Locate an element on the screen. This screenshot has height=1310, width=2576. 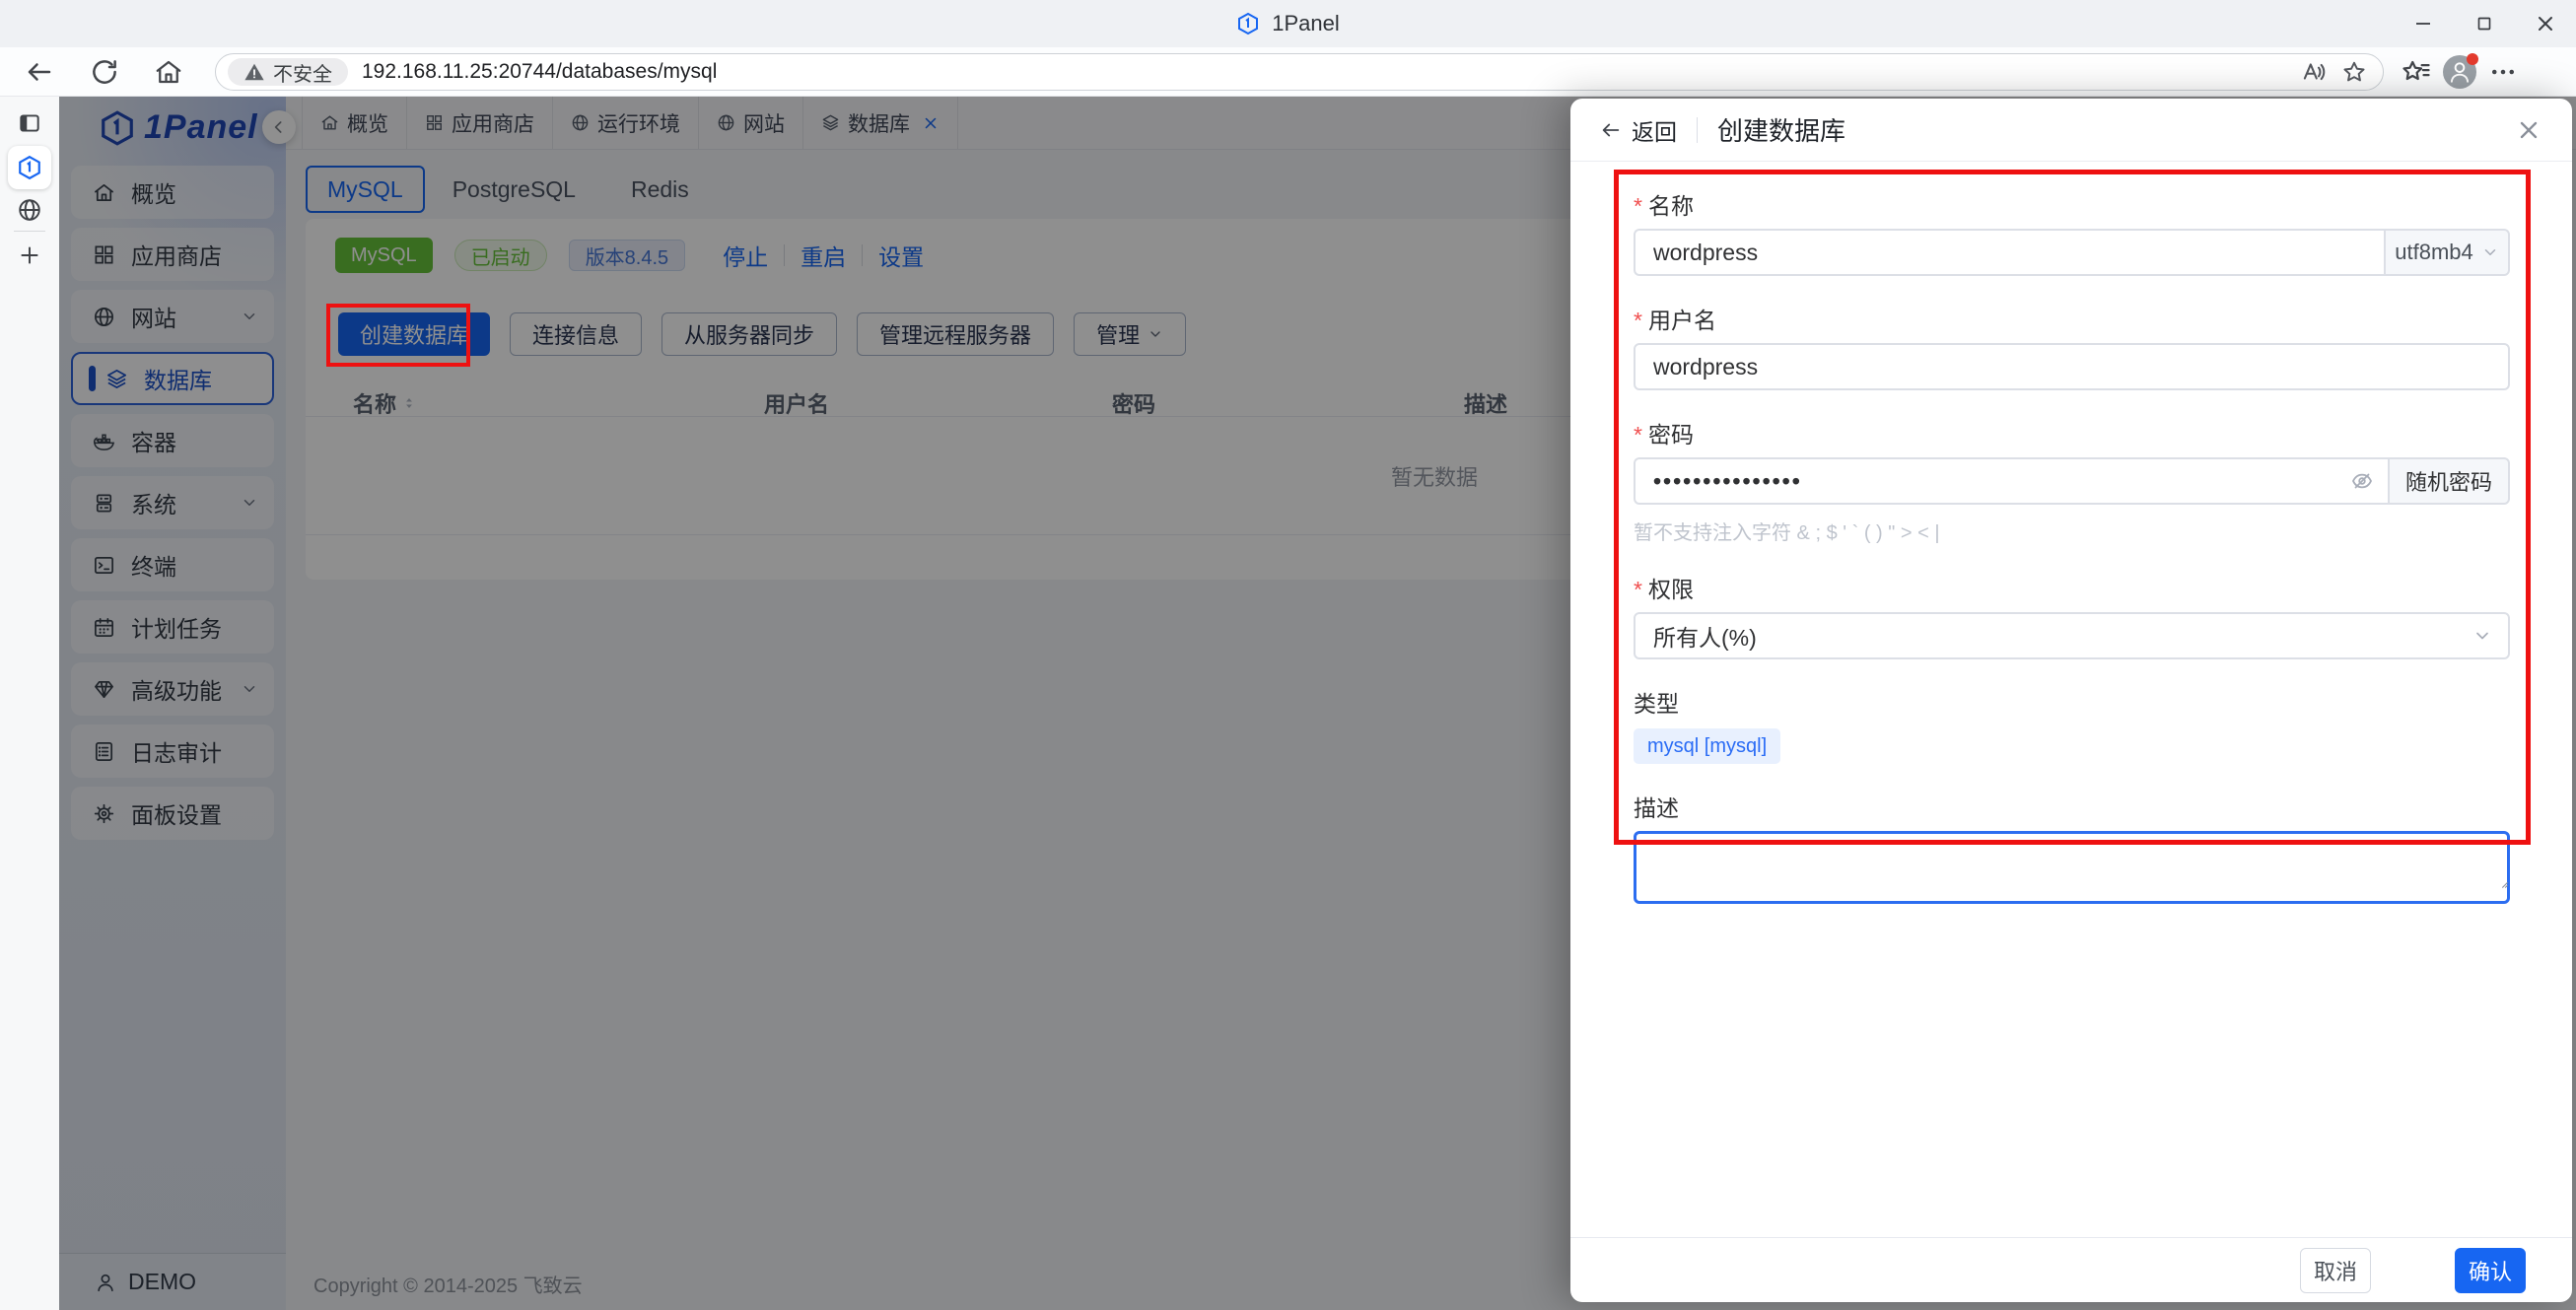
rail-globe-icon is located at coordinates (29, 210).